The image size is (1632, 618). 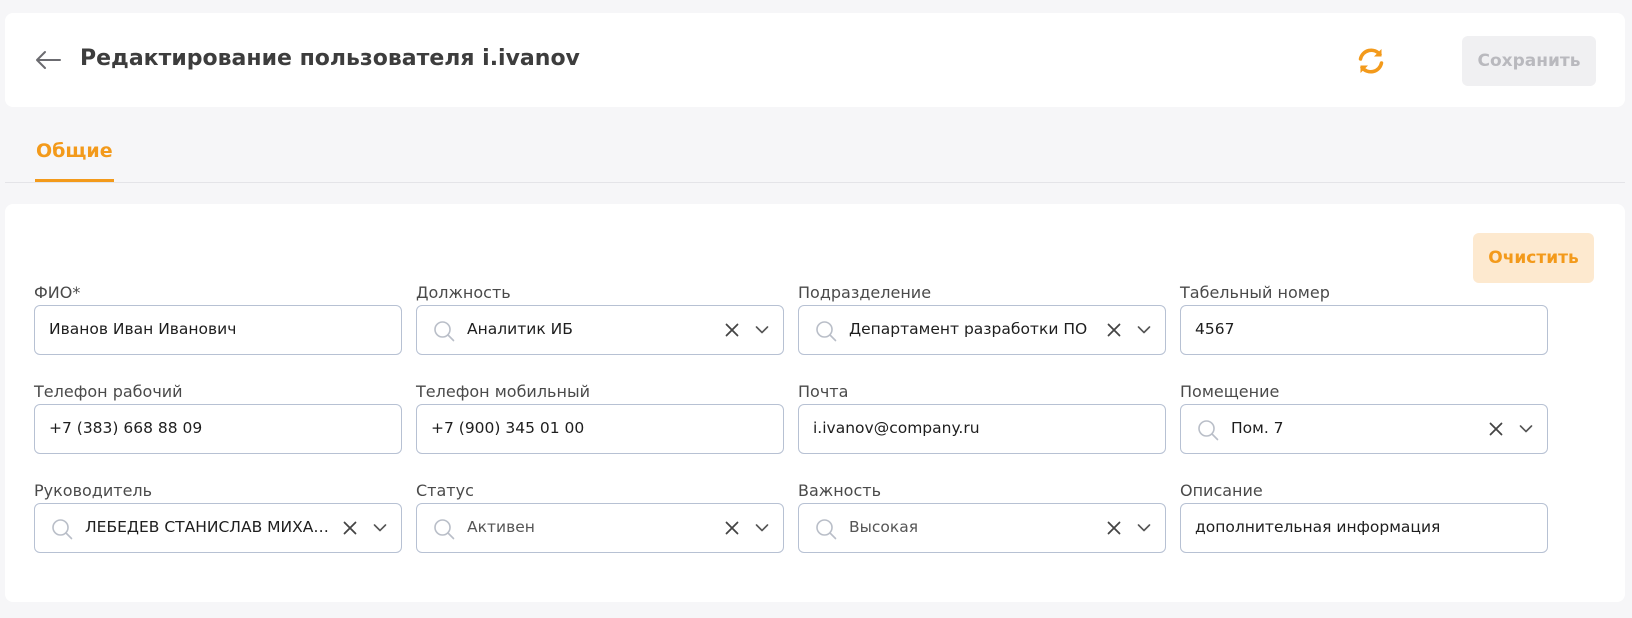 I want to click on page-title: Редактирование пользователя i.ivanov, so click(x=330, y=58).